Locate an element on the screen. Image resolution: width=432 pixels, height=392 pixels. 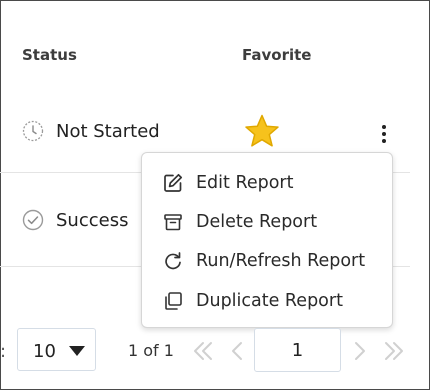
menu-item-label: Delete Report is located at coordinates (257, 222).